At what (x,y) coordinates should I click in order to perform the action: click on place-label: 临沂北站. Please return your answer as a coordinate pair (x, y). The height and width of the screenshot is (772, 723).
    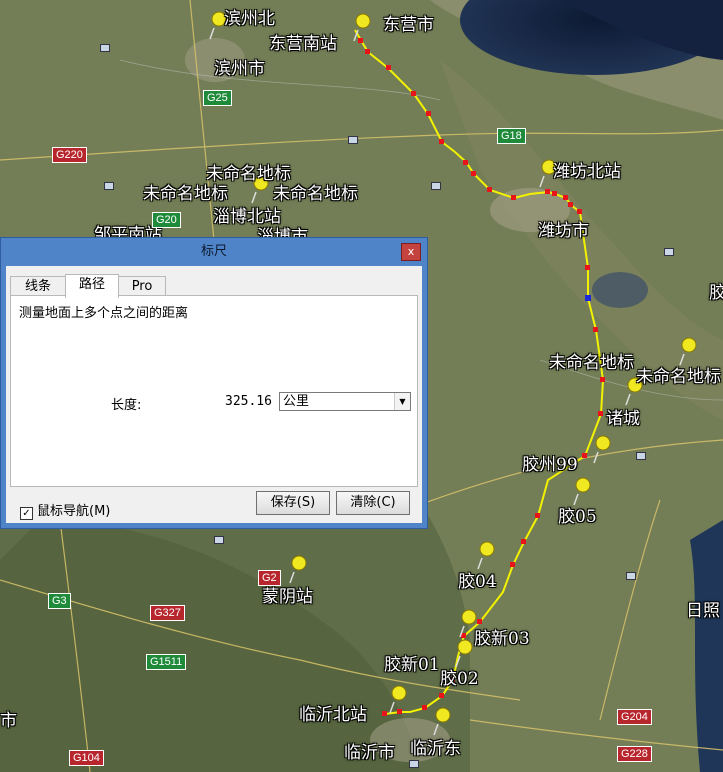
    Looking at the image, I should click on (333, 712).